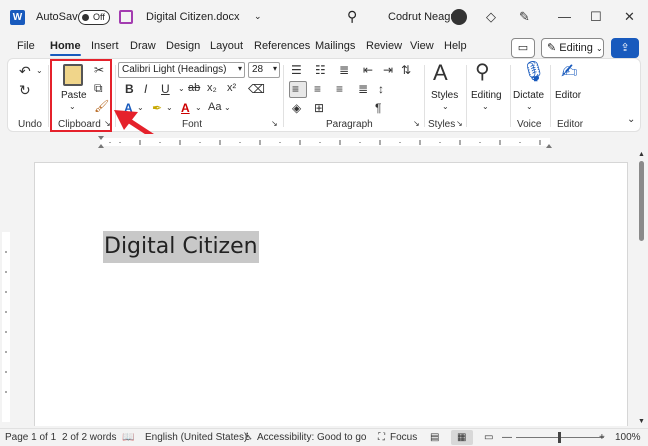 The image size is (648, 446). I want to click on numbering-icon: ☷, so click(320, 70).